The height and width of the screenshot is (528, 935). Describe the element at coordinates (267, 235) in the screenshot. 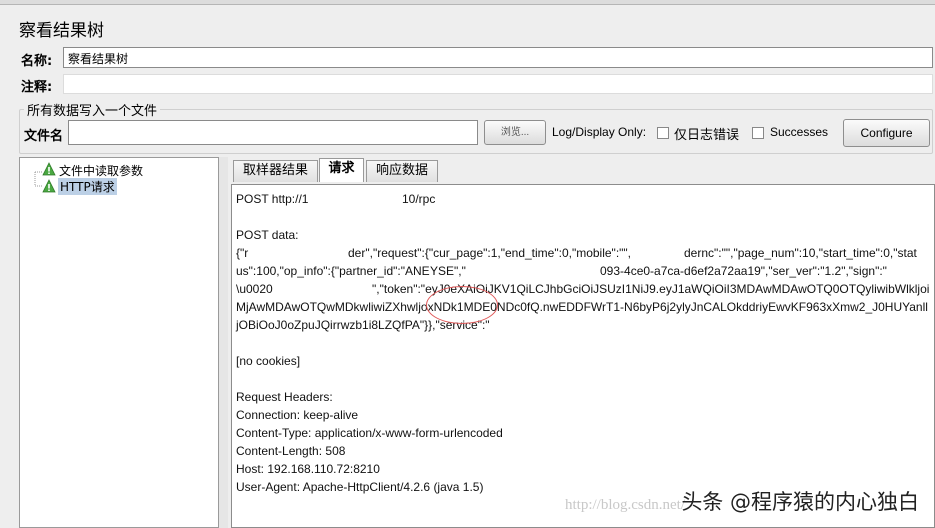

I see `request-line: POST data:` at that location.